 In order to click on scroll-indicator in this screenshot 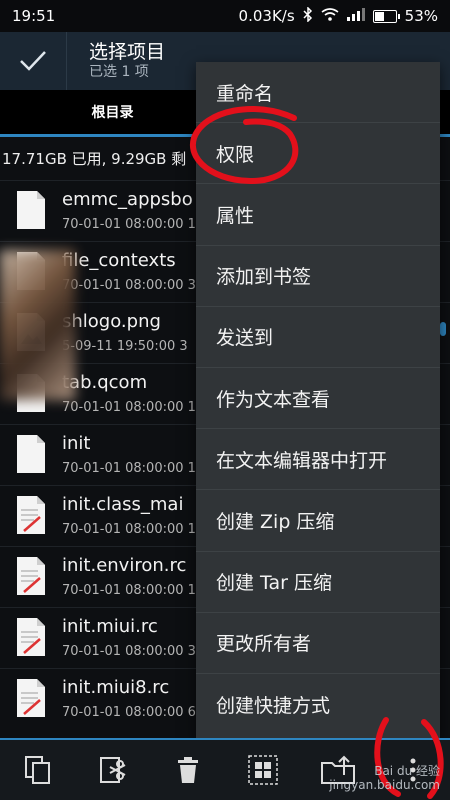, I will do `click(443, 329)`.